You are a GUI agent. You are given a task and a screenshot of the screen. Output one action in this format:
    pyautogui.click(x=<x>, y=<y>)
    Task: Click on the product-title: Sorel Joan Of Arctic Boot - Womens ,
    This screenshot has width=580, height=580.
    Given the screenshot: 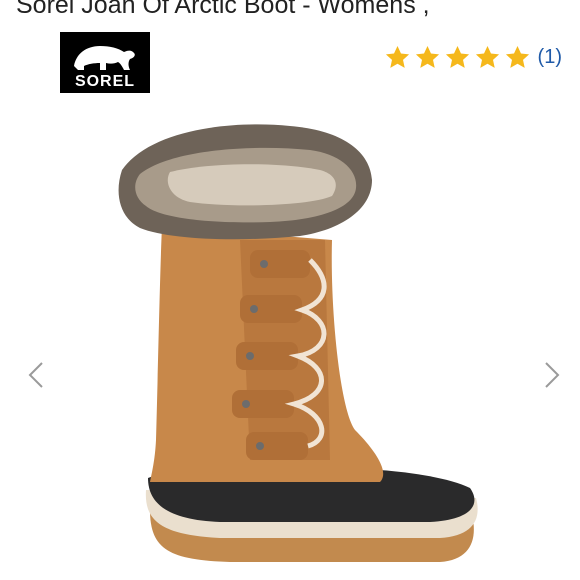 What is the action you would take?
    pyautogui.click(x=223, y=9)
    